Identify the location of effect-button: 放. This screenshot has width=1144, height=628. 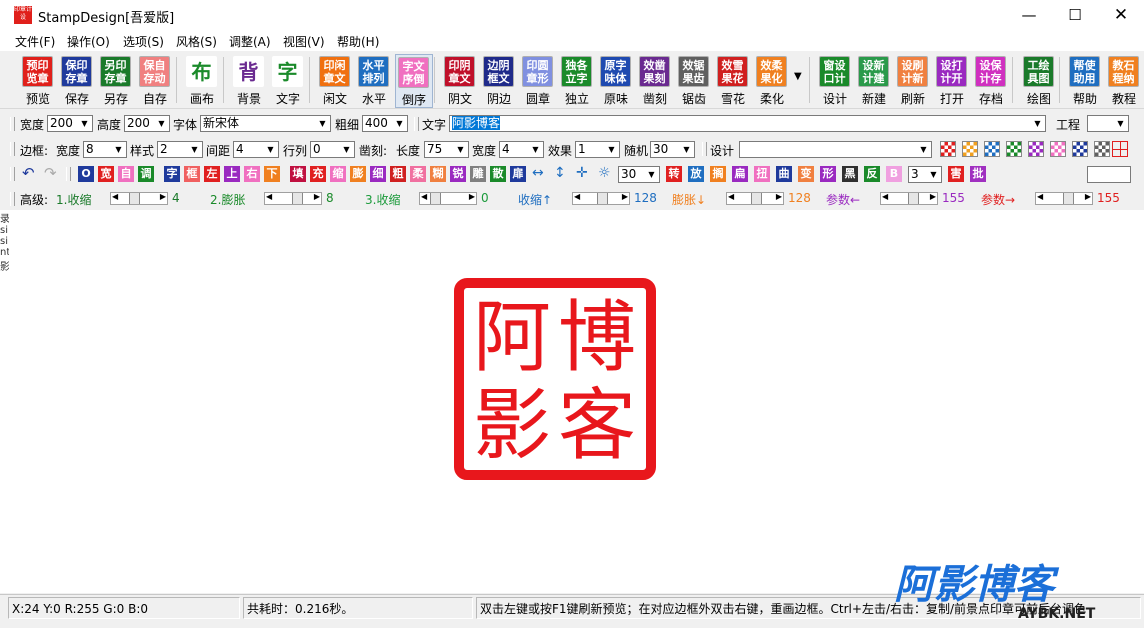
(696, 174).